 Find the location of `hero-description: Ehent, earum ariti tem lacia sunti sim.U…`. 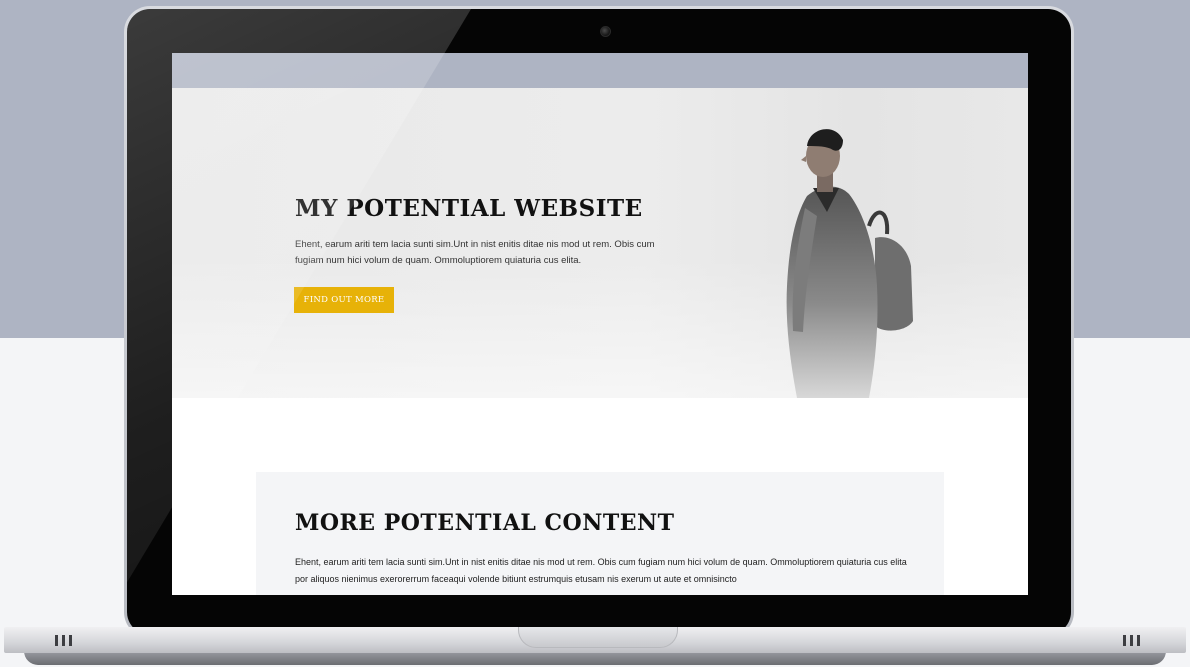

hero-description: Ehent, earum ariti tem lacia sunti sim.U… is located at coordinates (475, 252).